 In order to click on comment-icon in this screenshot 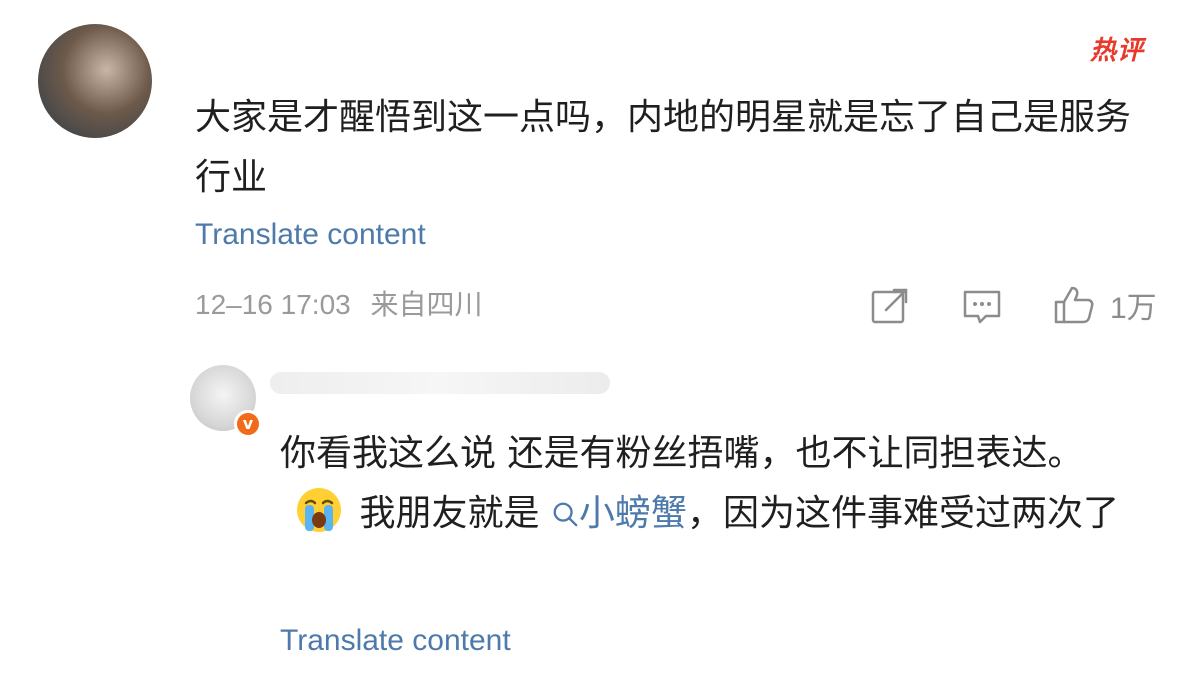, I will do `click(982, 307)`.